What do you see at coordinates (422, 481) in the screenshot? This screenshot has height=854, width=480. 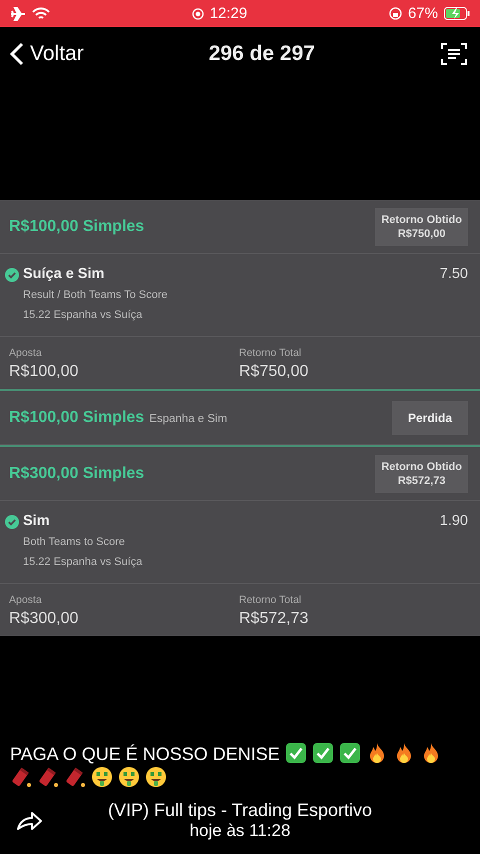 I see `badge-value: R$572,73` at bounding box center [422, 481].